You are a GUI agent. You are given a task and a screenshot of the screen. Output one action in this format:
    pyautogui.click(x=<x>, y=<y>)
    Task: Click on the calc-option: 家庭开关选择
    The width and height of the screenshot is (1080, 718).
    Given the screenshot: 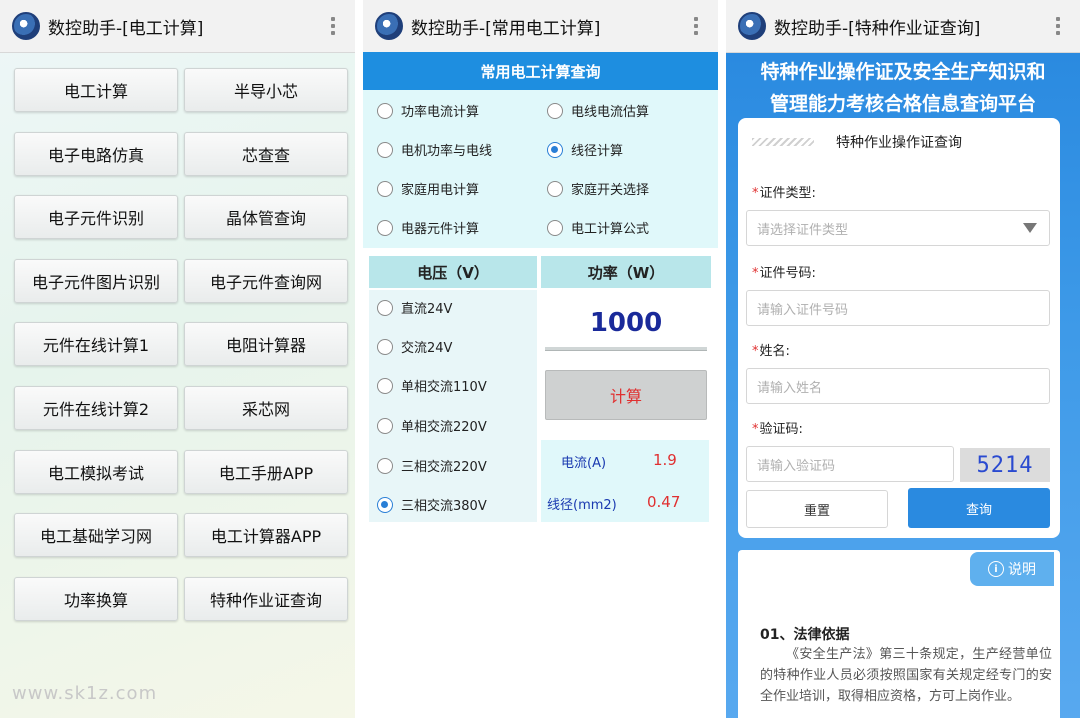 What is the action you would take?
    pyautogui.click(x=598, y=188)
    